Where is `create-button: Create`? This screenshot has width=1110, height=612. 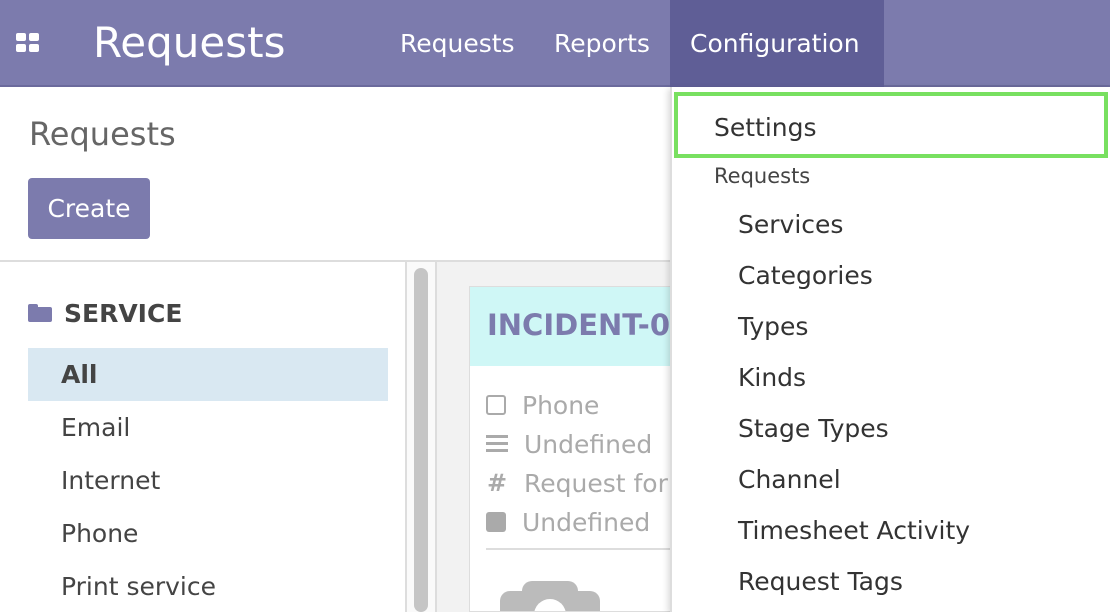
create-button: Create is located at coordinates (89, 208).